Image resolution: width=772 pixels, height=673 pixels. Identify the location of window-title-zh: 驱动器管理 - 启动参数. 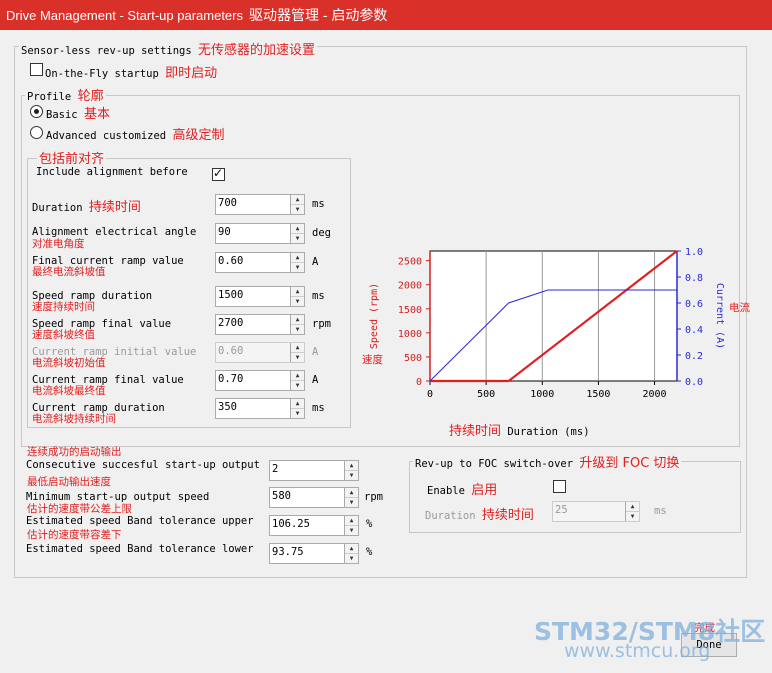
(318, 15).